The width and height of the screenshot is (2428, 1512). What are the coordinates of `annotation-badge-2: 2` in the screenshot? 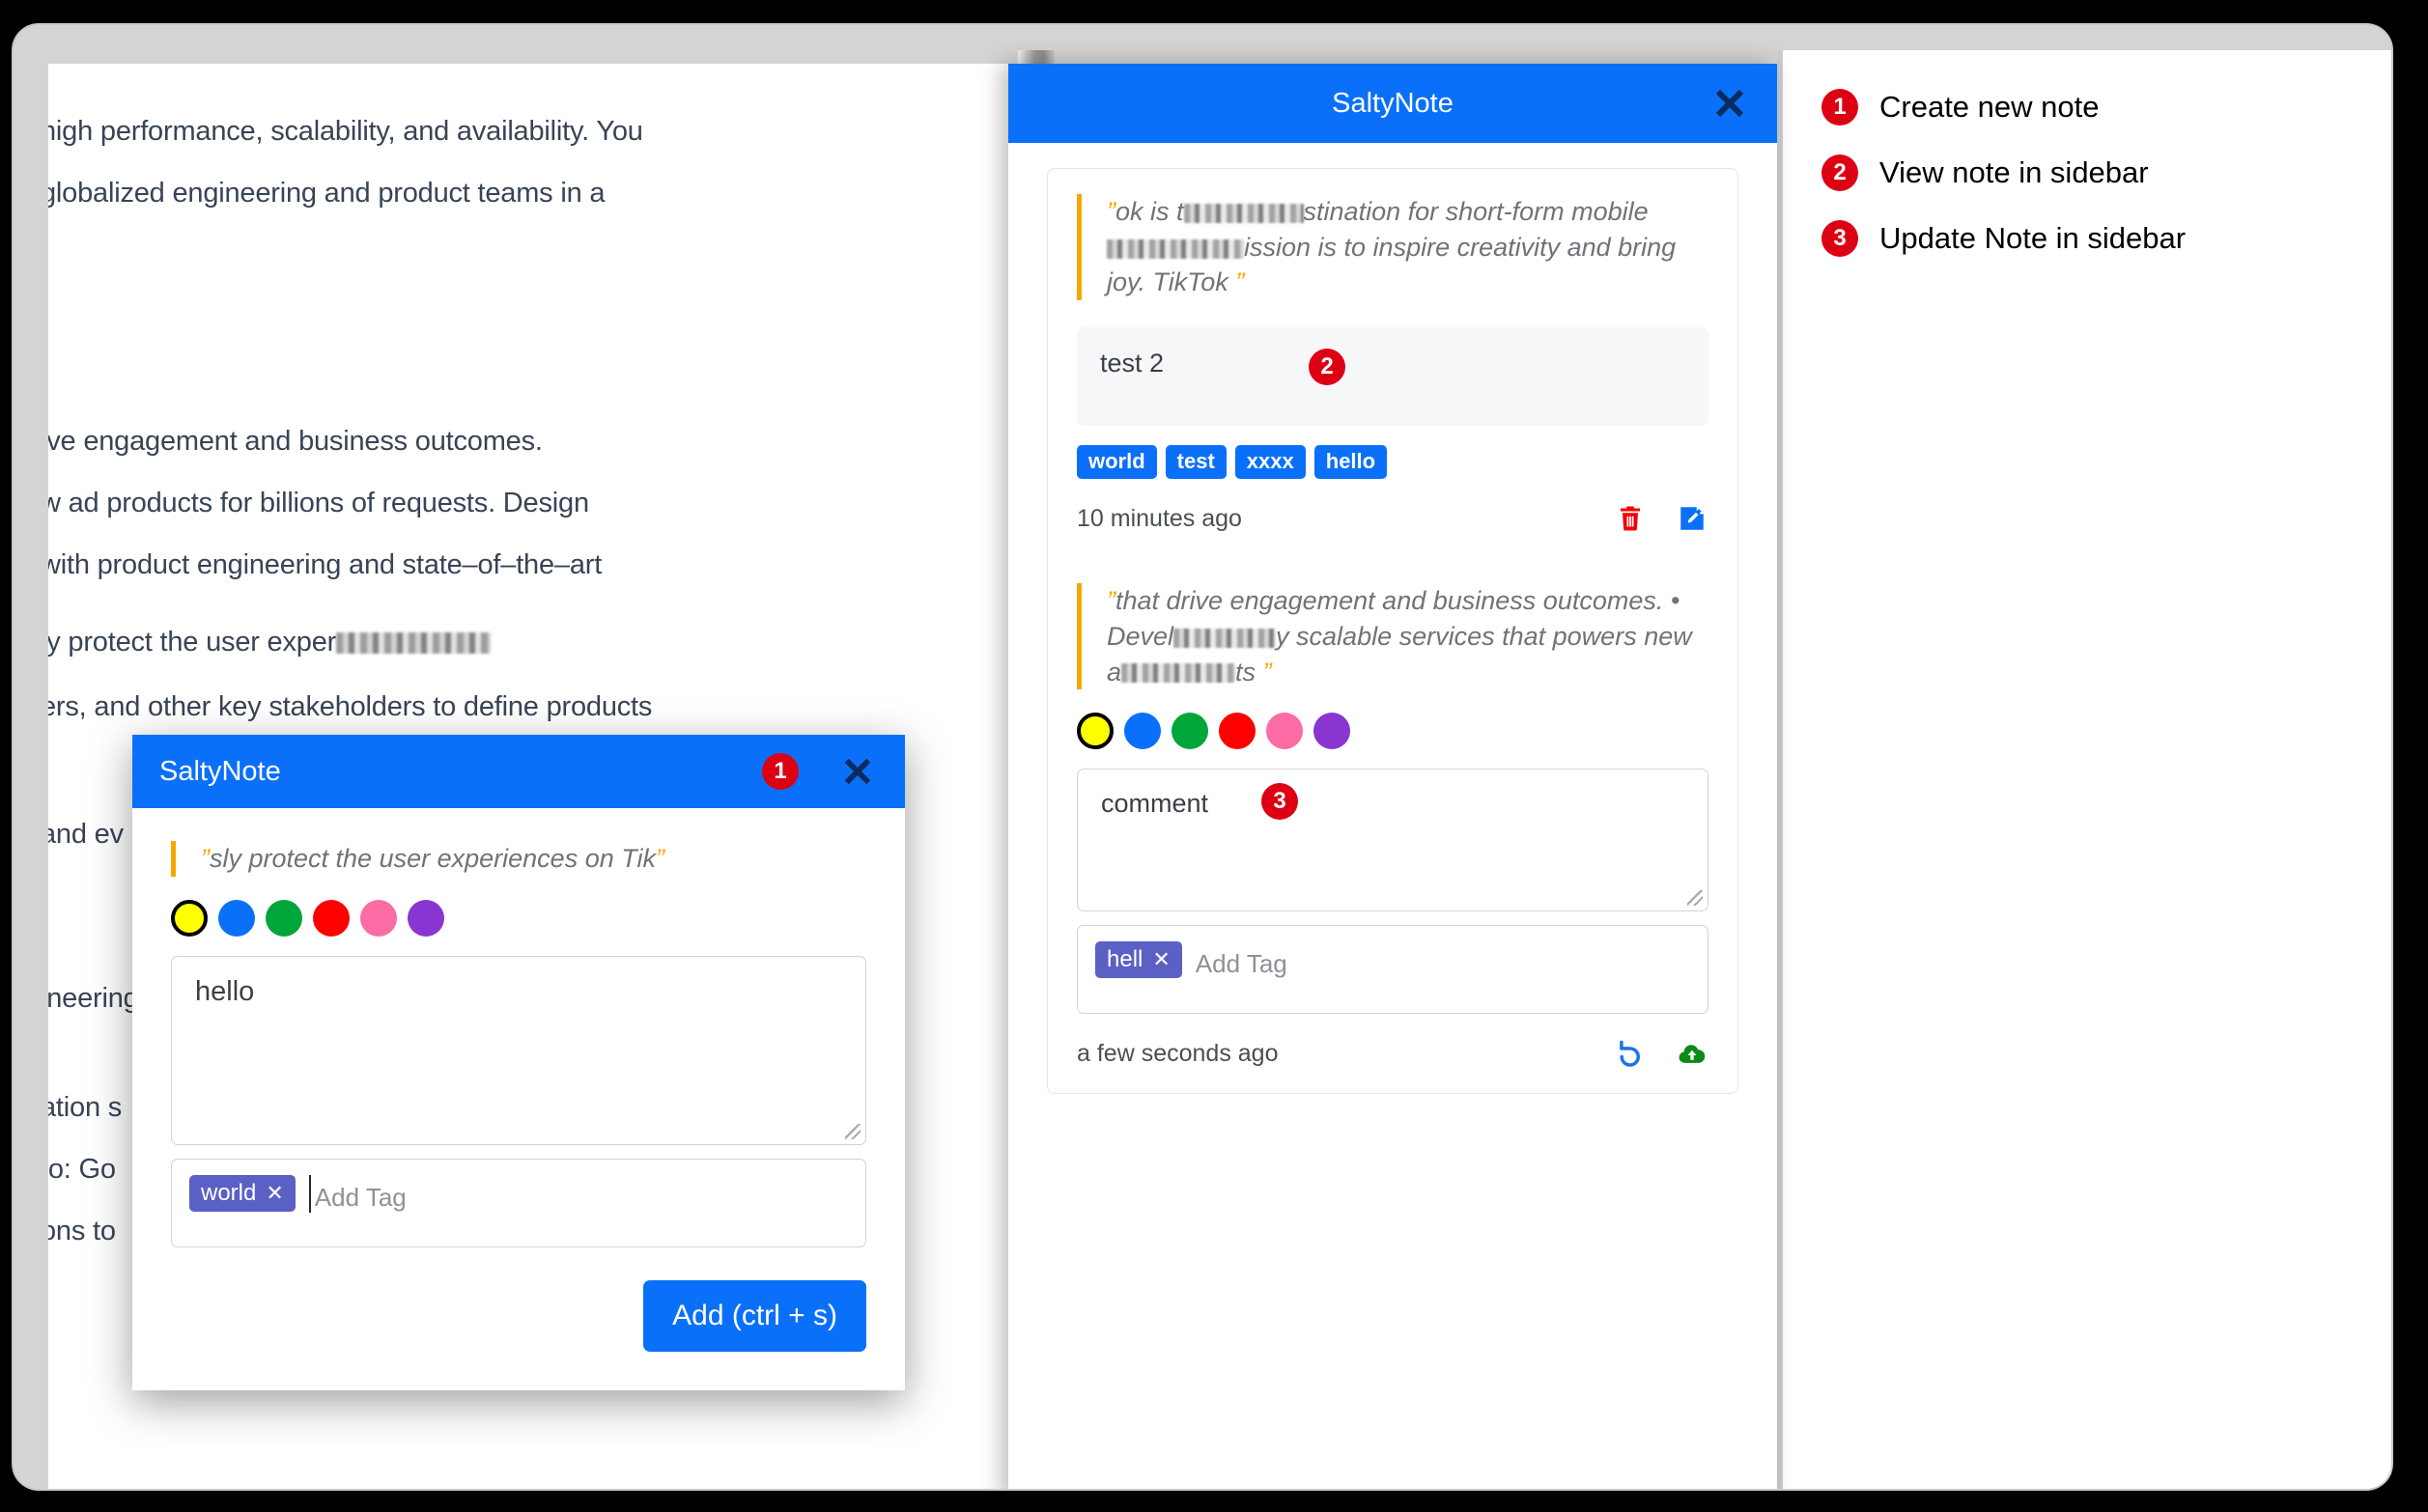 It's located at (1327, 368).